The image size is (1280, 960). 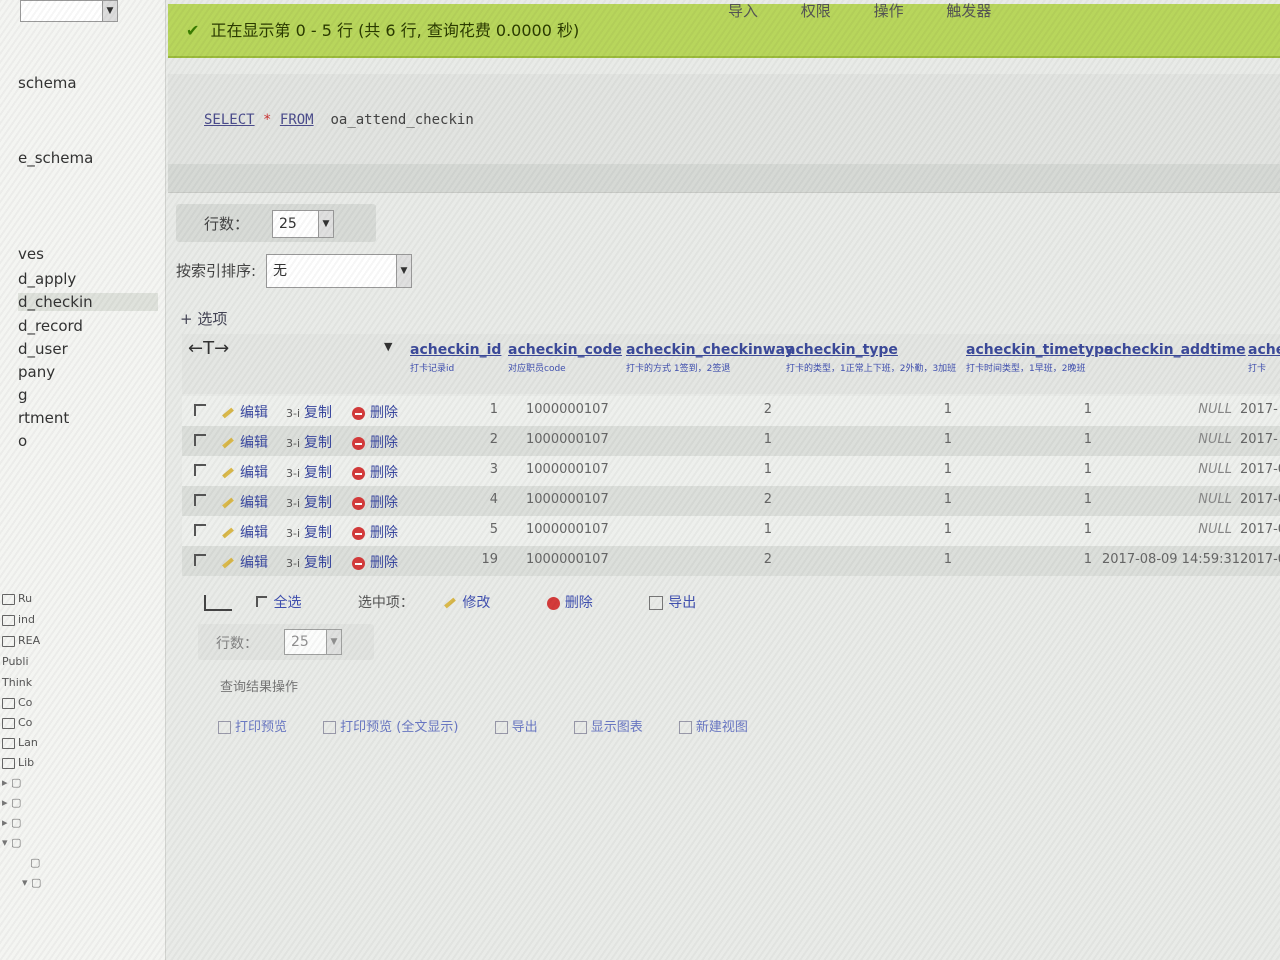 I want to click on sidebar-item-d-user: d_user, so click(x=43, y=349).